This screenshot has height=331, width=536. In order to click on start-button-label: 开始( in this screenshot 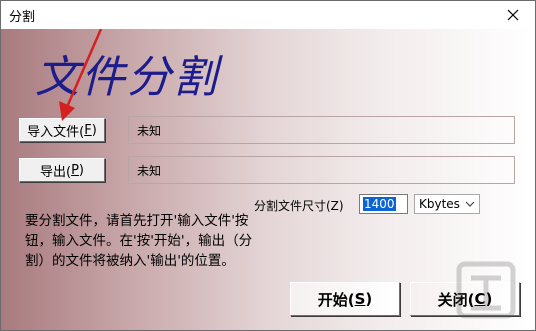, I will do `click(336, 299)`.